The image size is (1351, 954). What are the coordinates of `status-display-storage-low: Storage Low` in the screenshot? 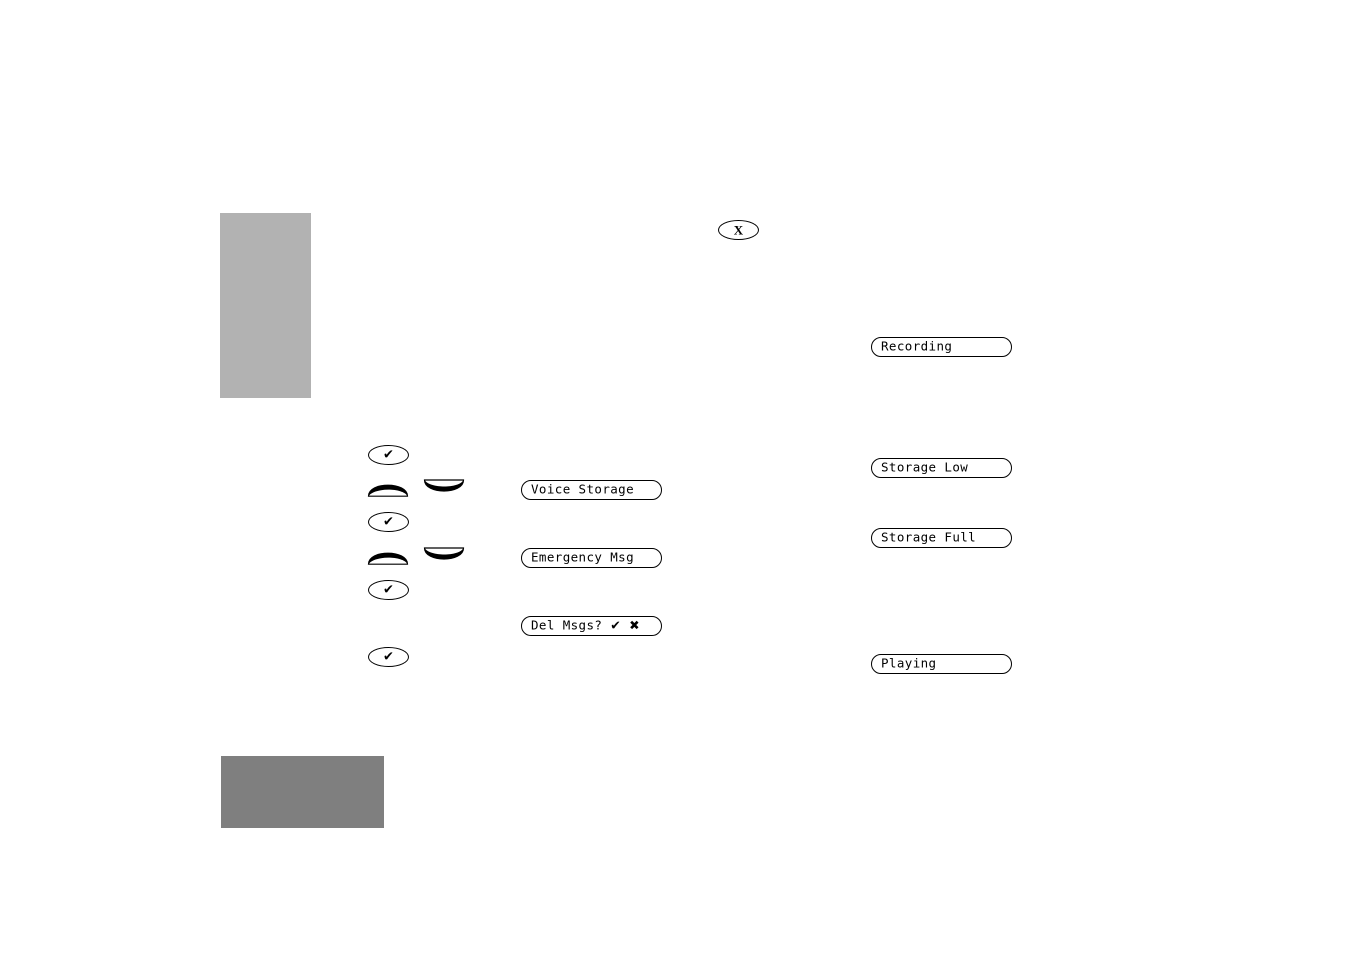 It's located at (941, 468).